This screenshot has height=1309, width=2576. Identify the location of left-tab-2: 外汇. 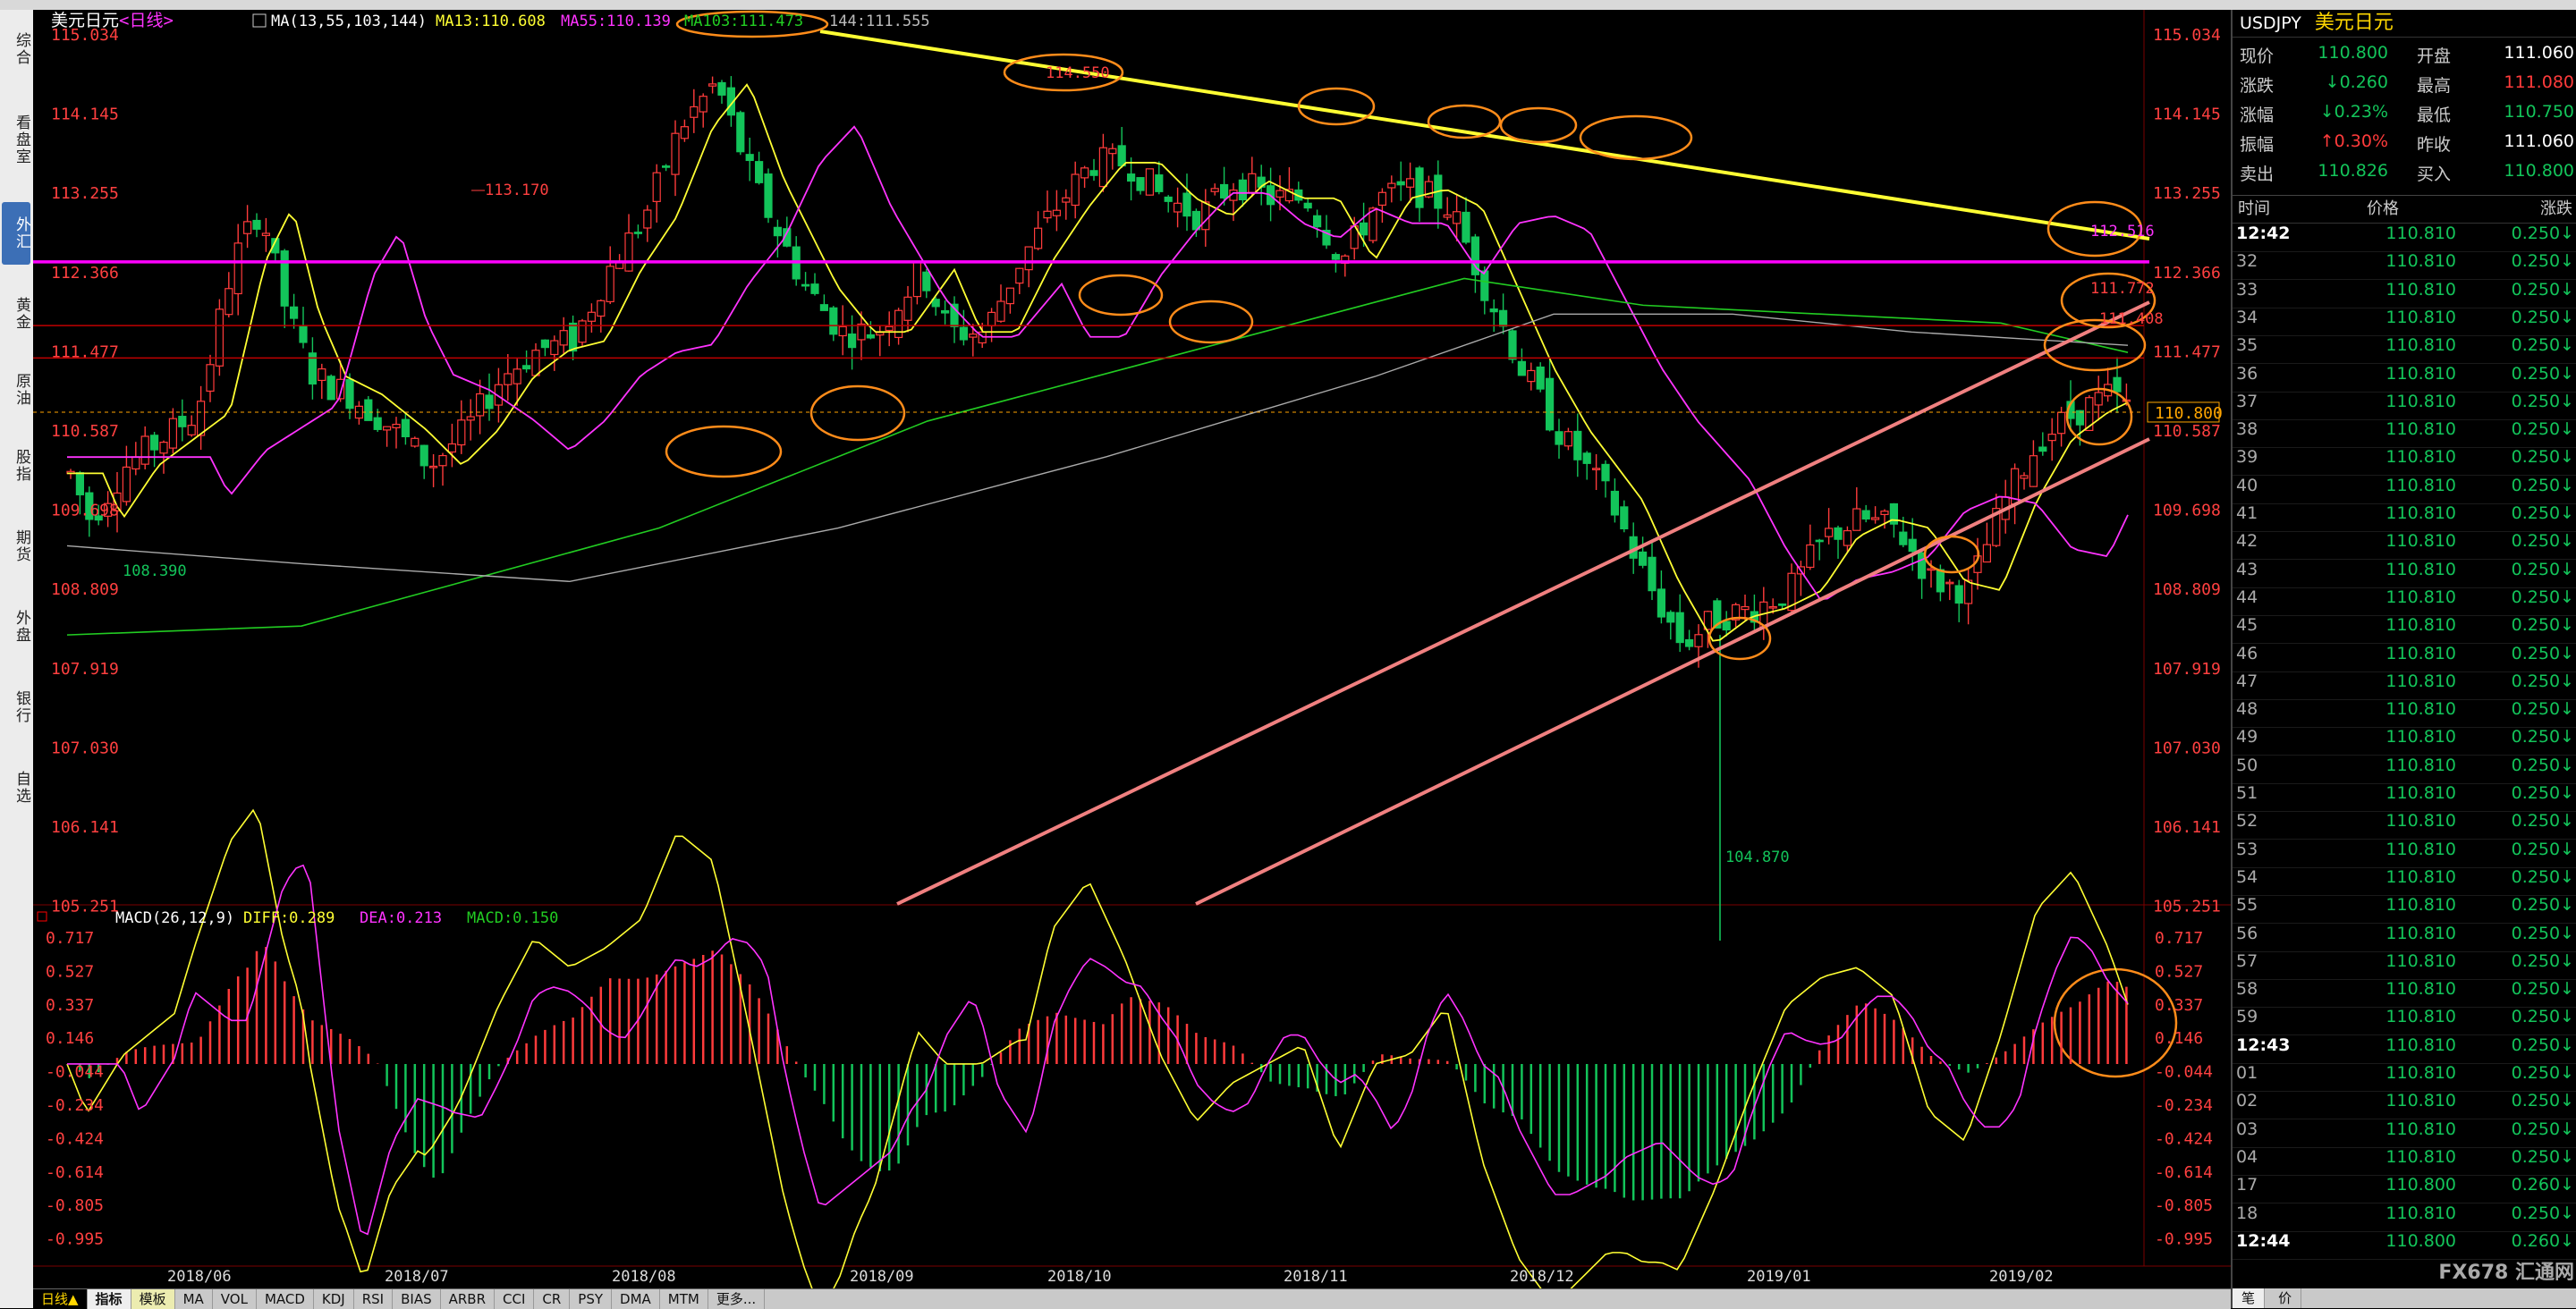
(16, 233).